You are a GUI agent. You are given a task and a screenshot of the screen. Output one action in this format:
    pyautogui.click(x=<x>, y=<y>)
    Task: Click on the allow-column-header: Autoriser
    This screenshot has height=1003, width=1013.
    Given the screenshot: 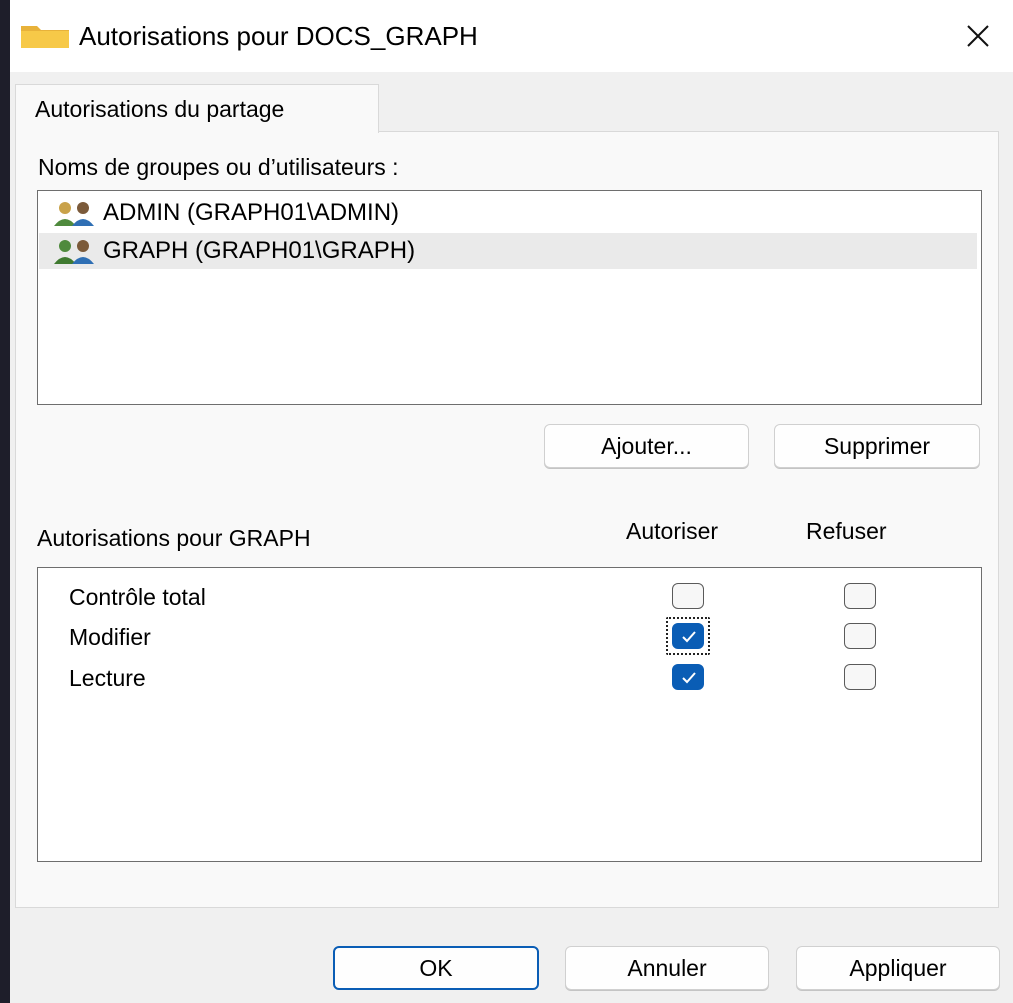 What is the action you would take?
    pyautogui.click(x=672, y=531)
    